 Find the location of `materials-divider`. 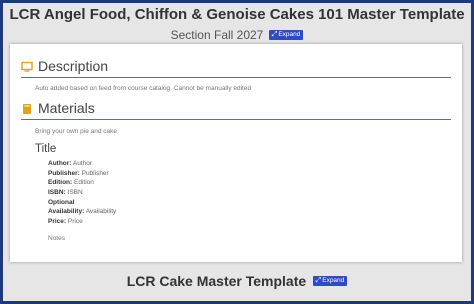

materials-divider is located at coordinates (236, 119).